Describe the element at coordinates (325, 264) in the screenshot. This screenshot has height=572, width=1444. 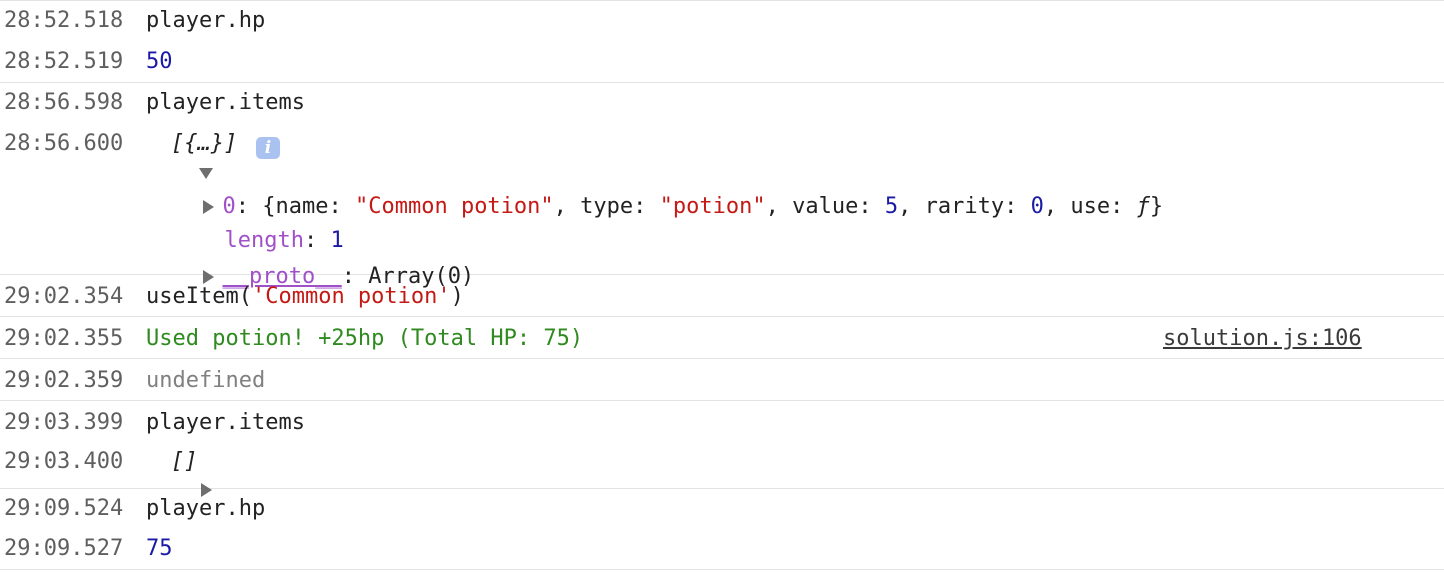
I see `array-proto: __proto__: Array(0)` at that location.